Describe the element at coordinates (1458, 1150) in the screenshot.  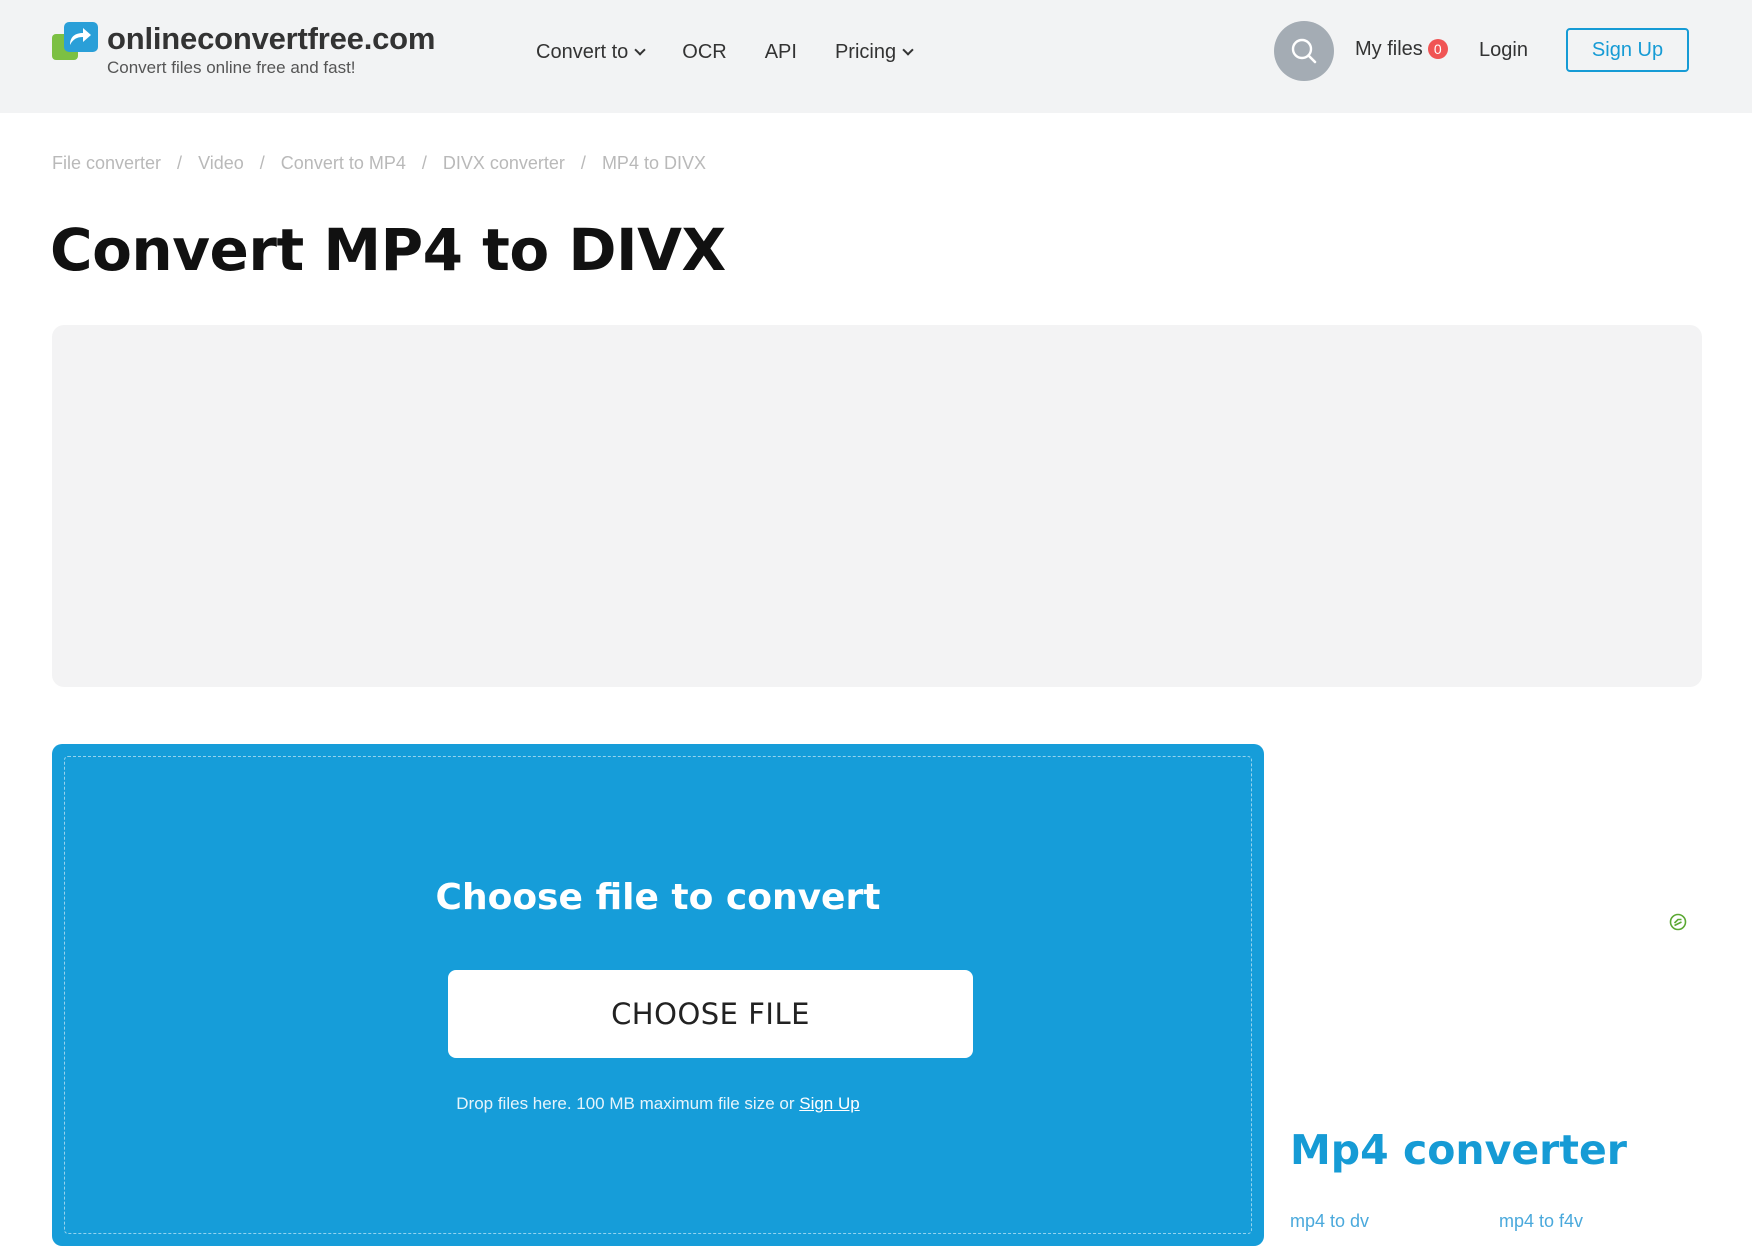
I see `sidebar-title: Mp4 converter` at that location.